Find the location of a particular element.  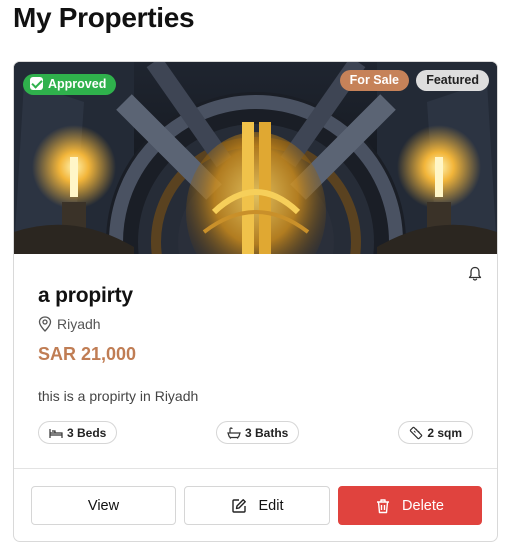

location-text: Riyadh is located at coordinates (79, 324).